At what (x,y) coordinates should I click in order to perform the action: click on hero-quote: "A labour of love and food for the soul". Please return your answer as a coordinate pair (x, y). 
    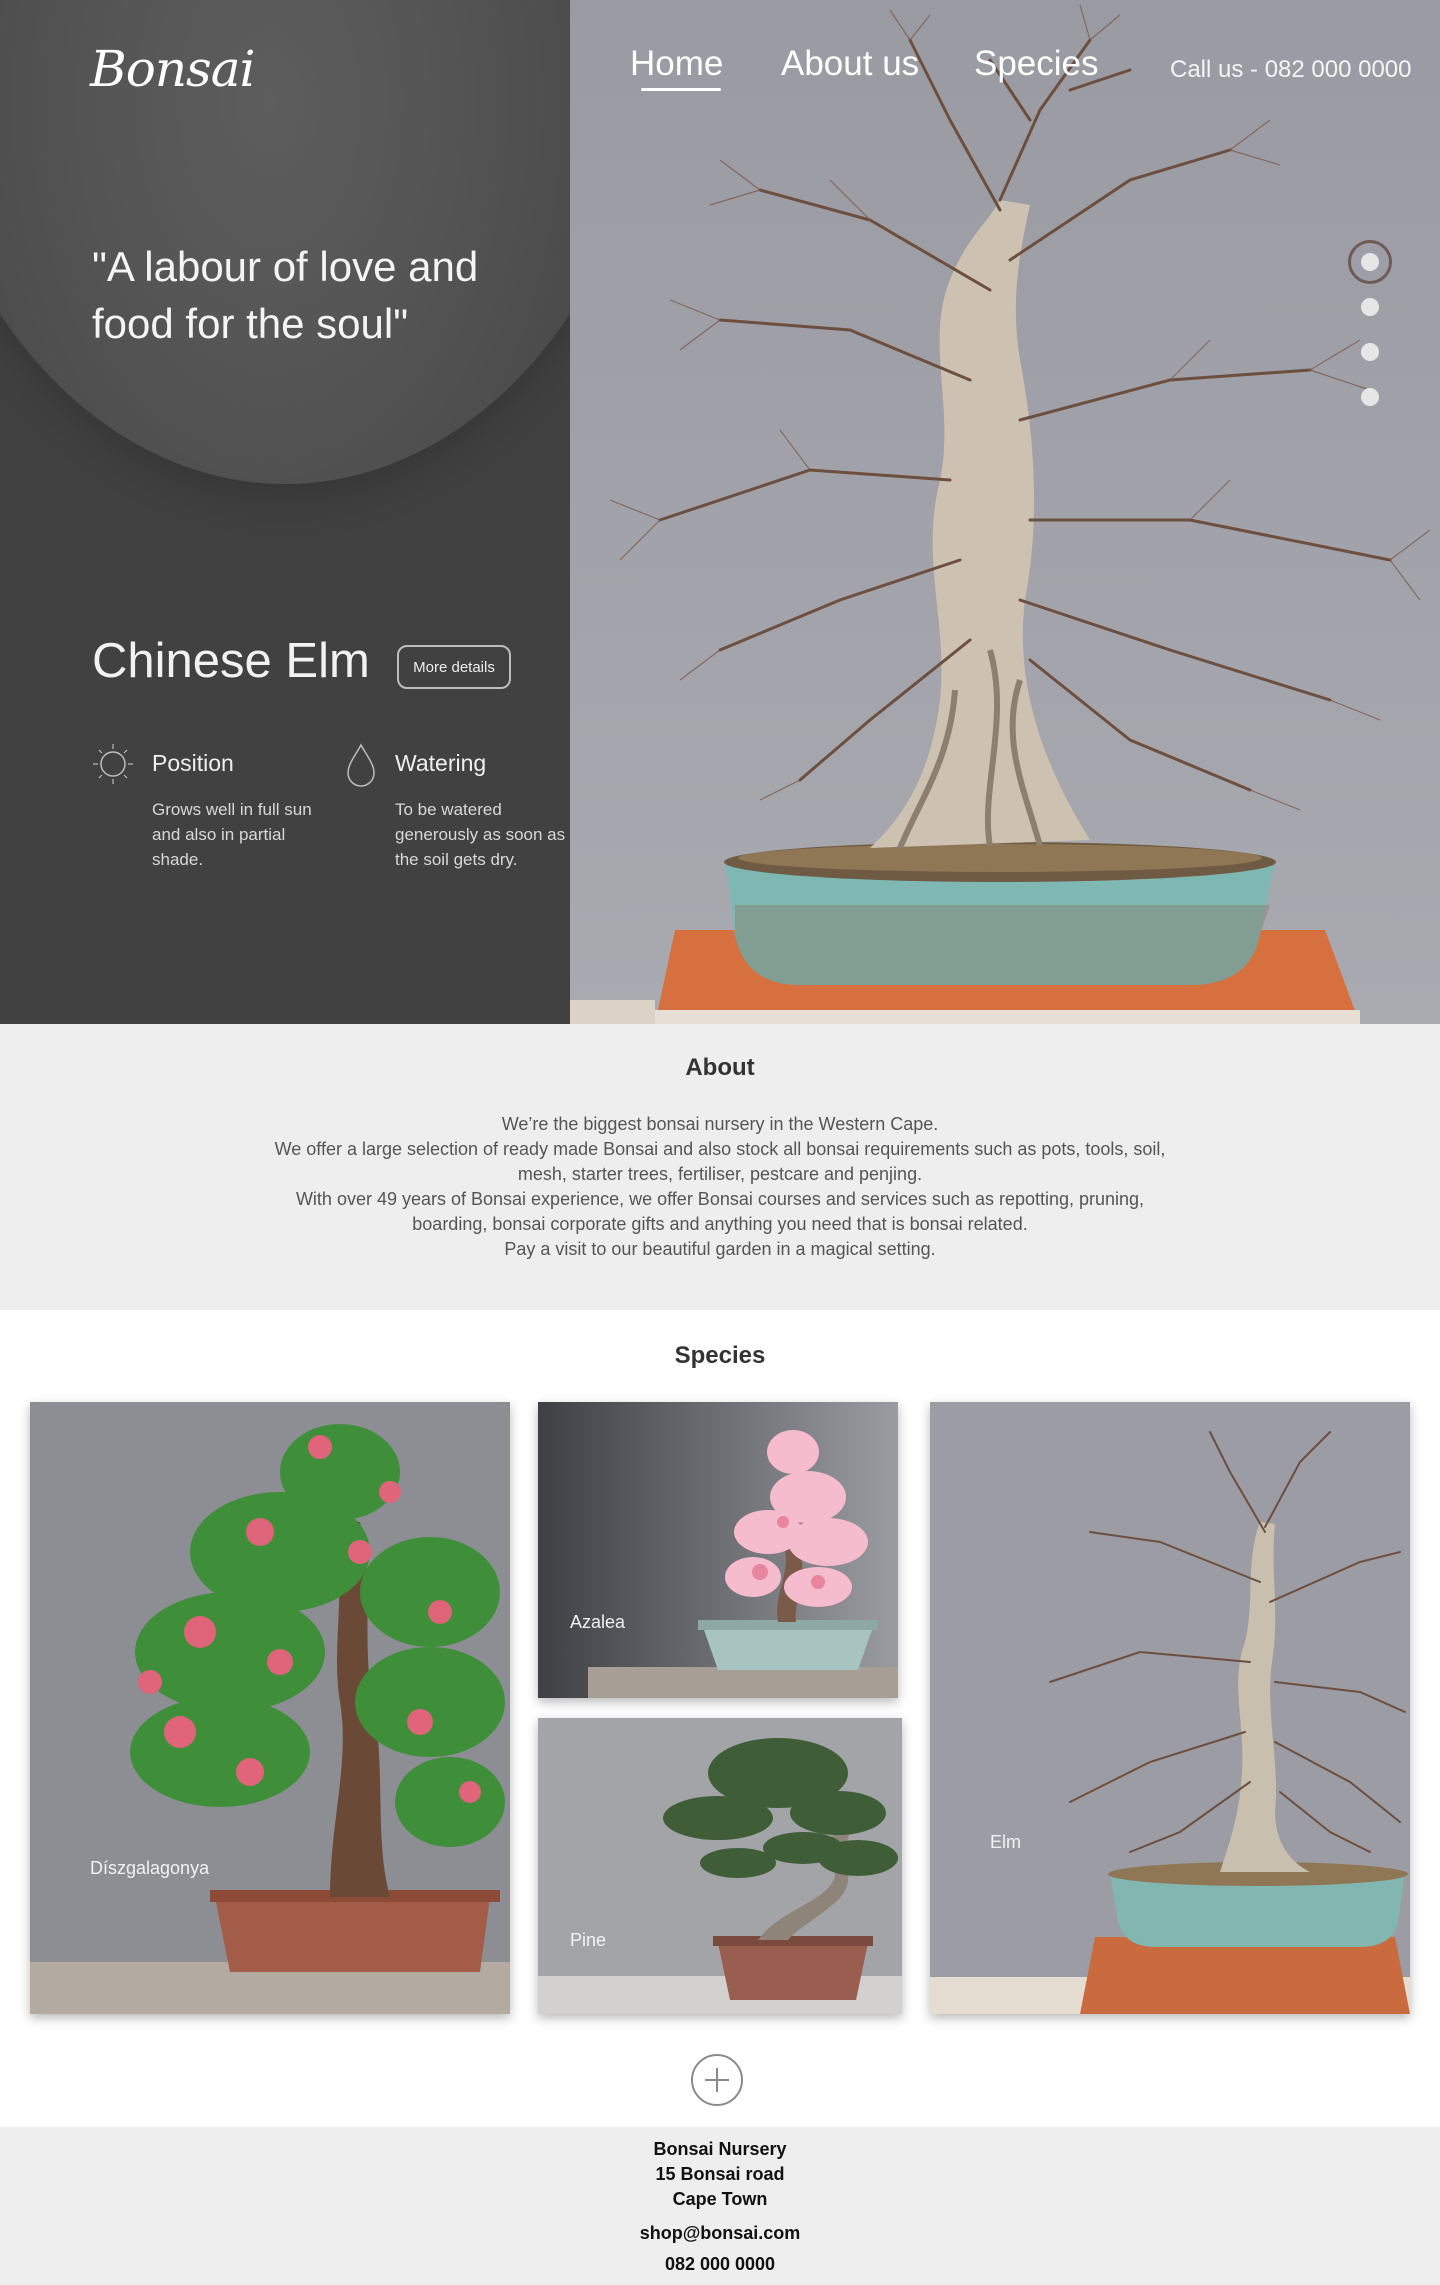
    Looking at the image, I should click on (285, 295).